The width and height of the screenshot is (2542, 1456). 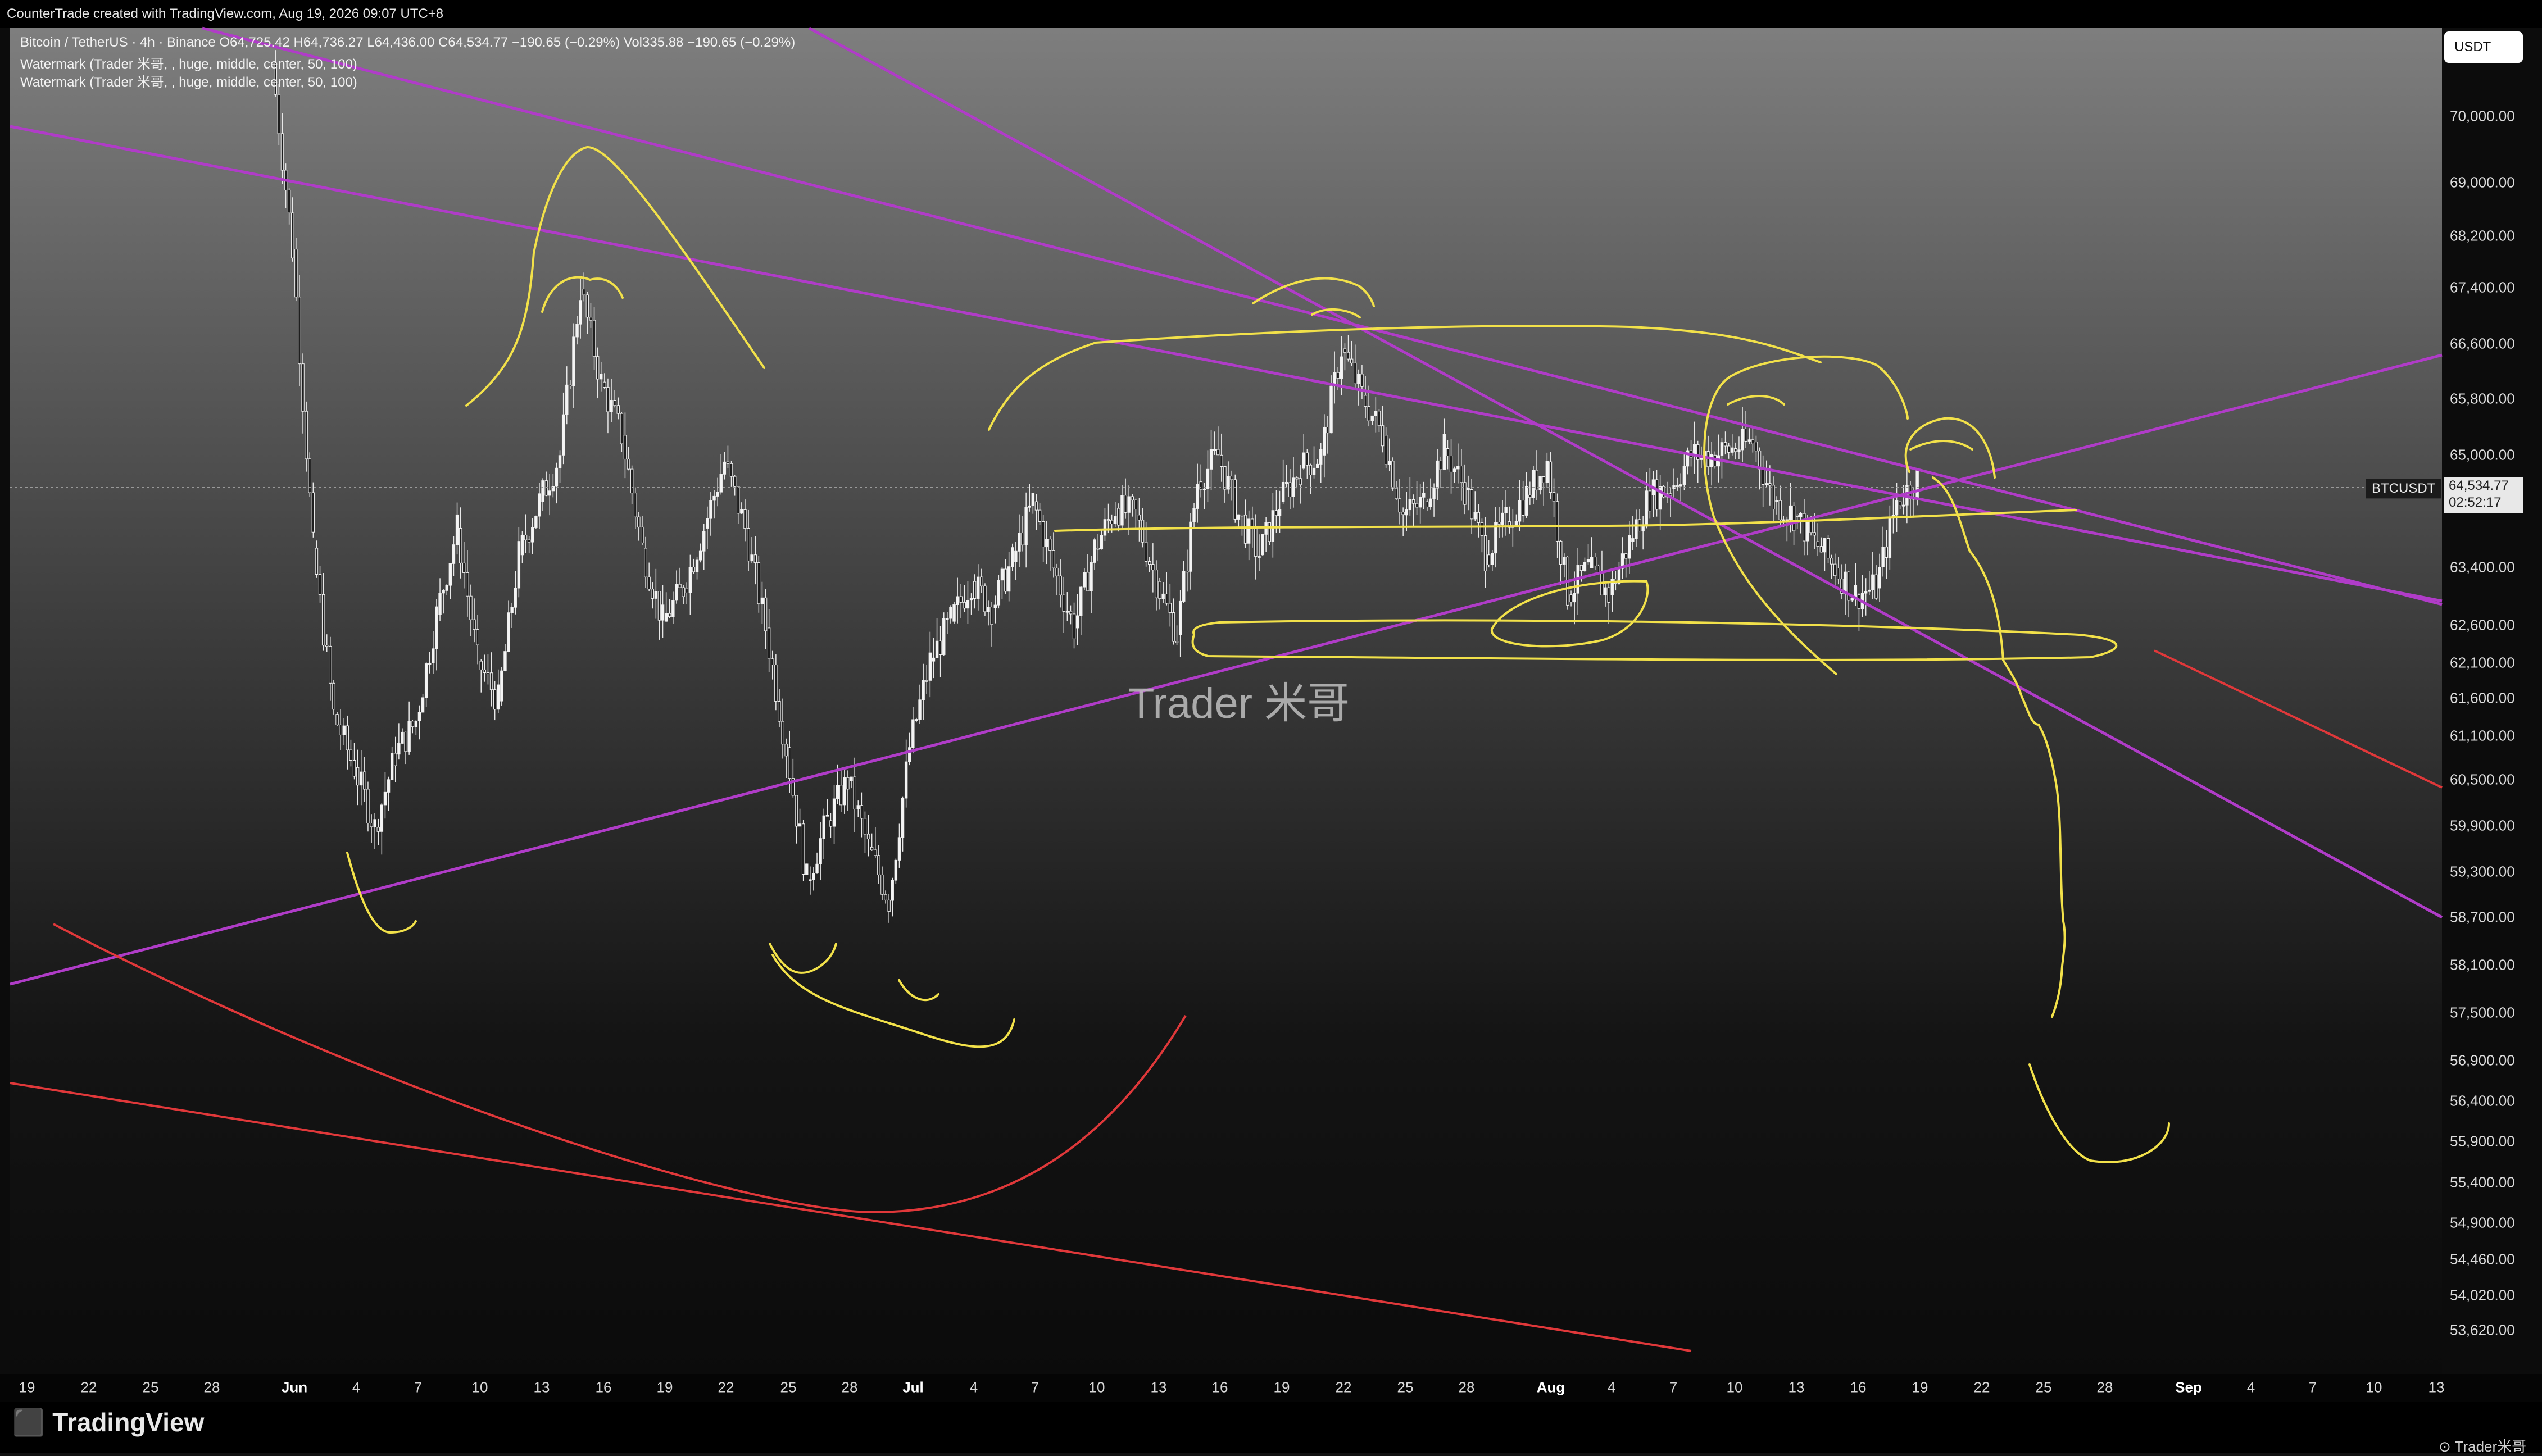 What do you see at coordinates (2298, 719) in the screenshot?
I see `red-descending-line` at bounding box center [2298, 719].